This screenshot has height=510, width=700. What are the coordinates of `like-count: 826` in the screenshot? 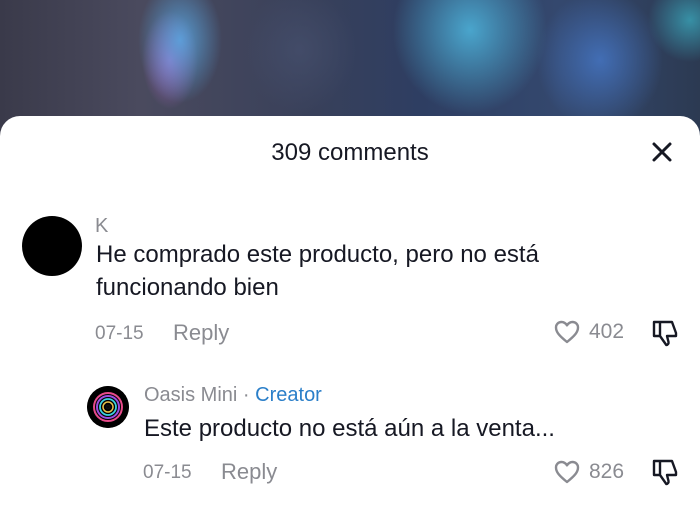 It's located at (607, 471).